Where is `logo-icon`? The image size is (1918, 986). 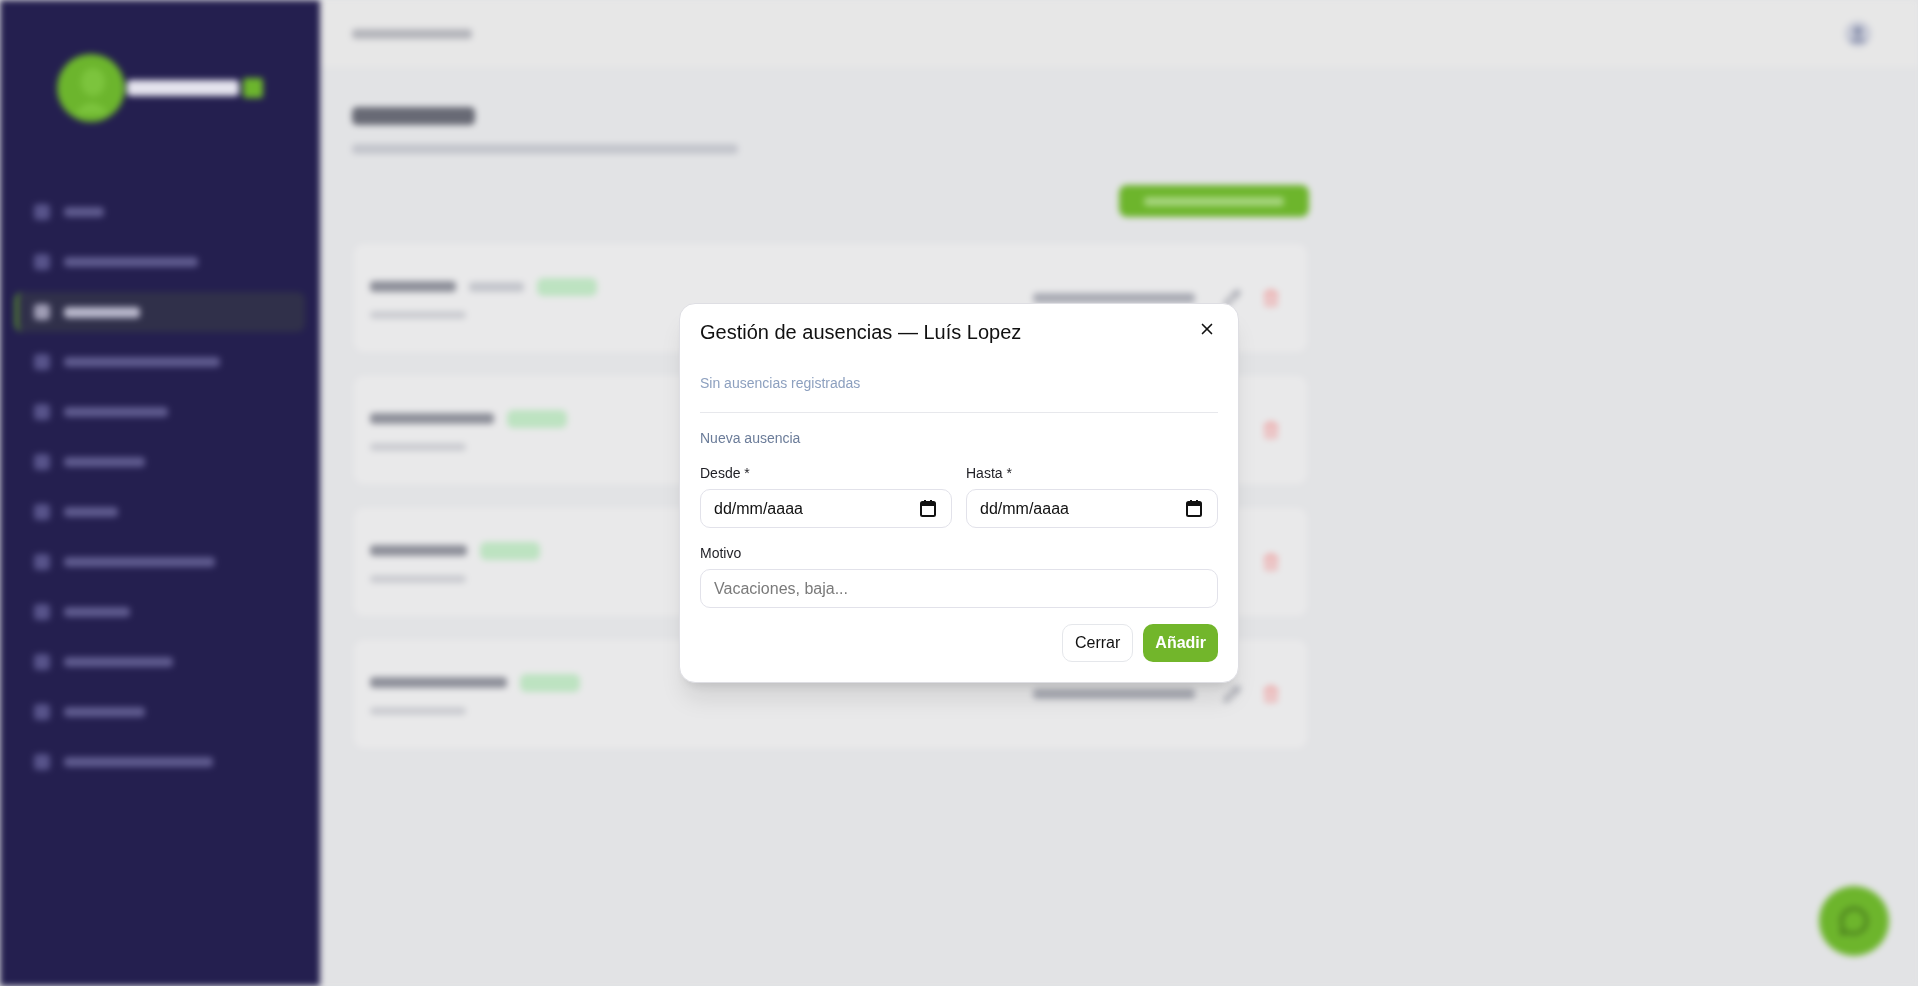
logo-icon is located at coordinates (160, 88).